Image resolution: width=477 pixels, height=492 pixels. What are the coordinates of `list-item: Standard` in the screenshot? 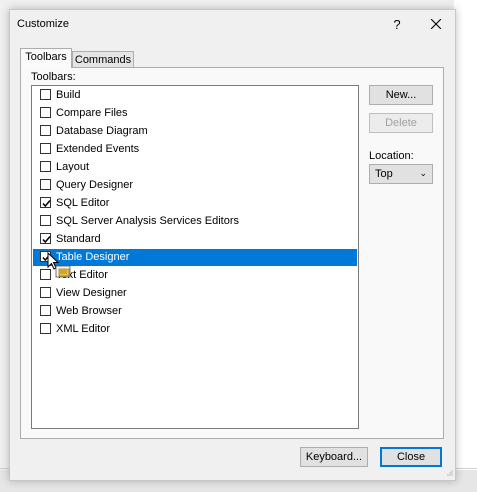 It's located at (195, 239).